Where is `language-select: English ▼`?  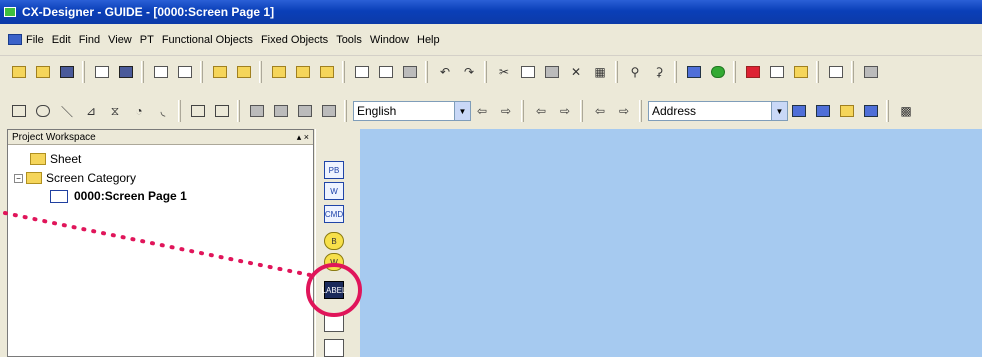 language-select: English ▼ is located at coordinates (412, 111).